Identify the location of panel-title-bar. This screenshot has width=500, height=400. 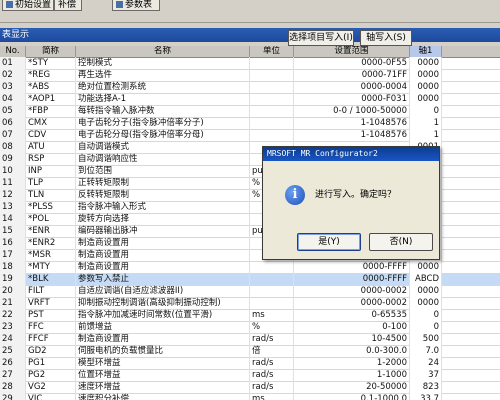
(250, 35).